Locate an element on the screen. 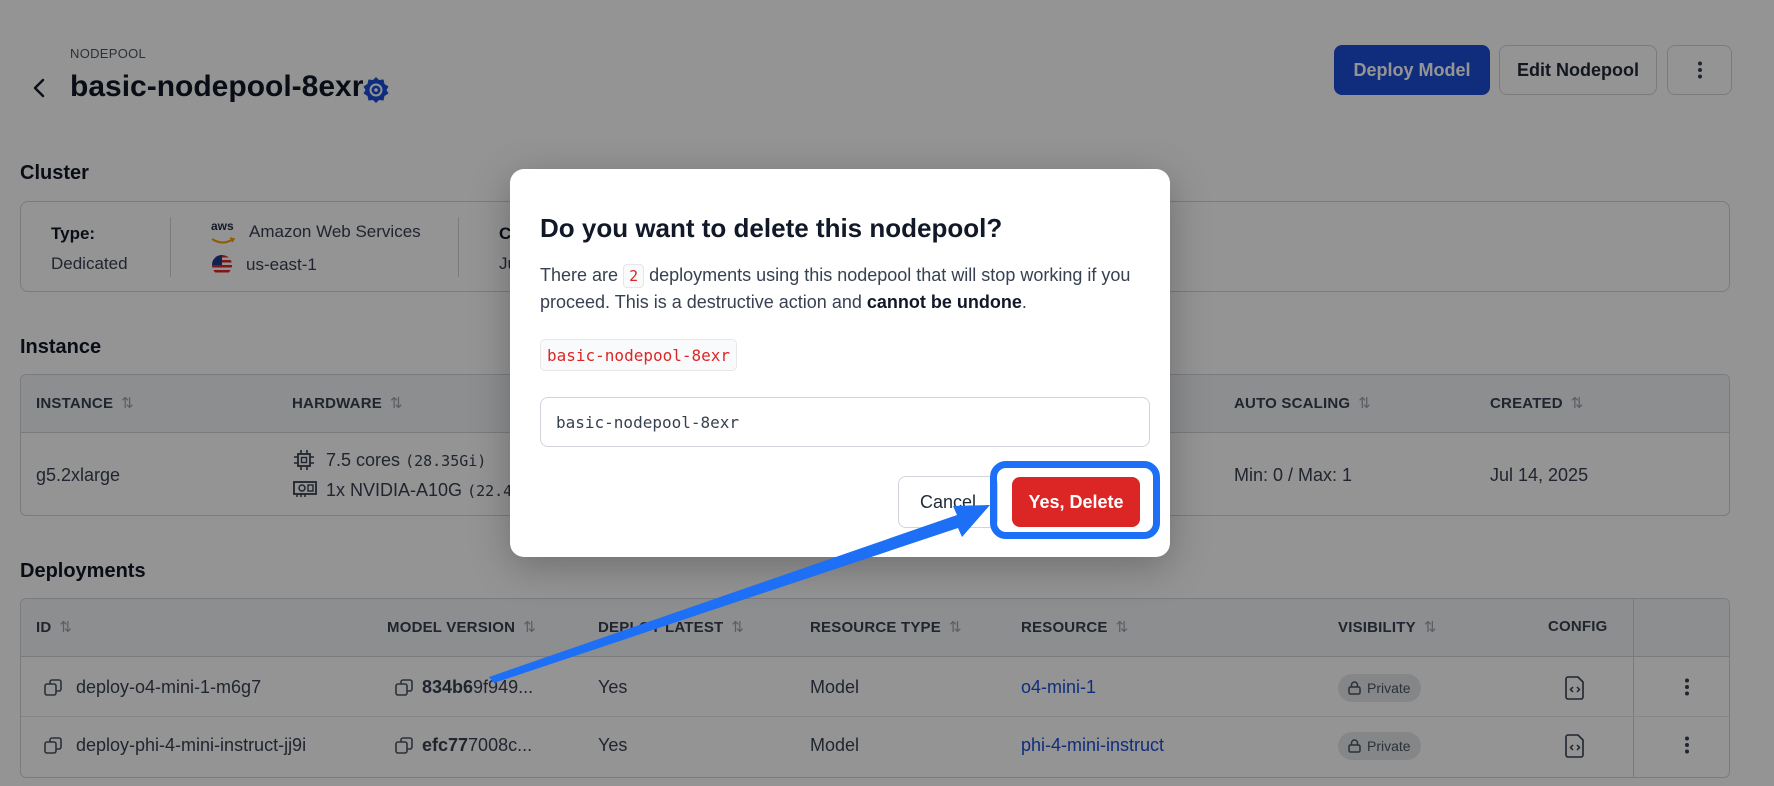 The image size is (1774, 786). confirm-name-input is located at coordinates (845, 422).